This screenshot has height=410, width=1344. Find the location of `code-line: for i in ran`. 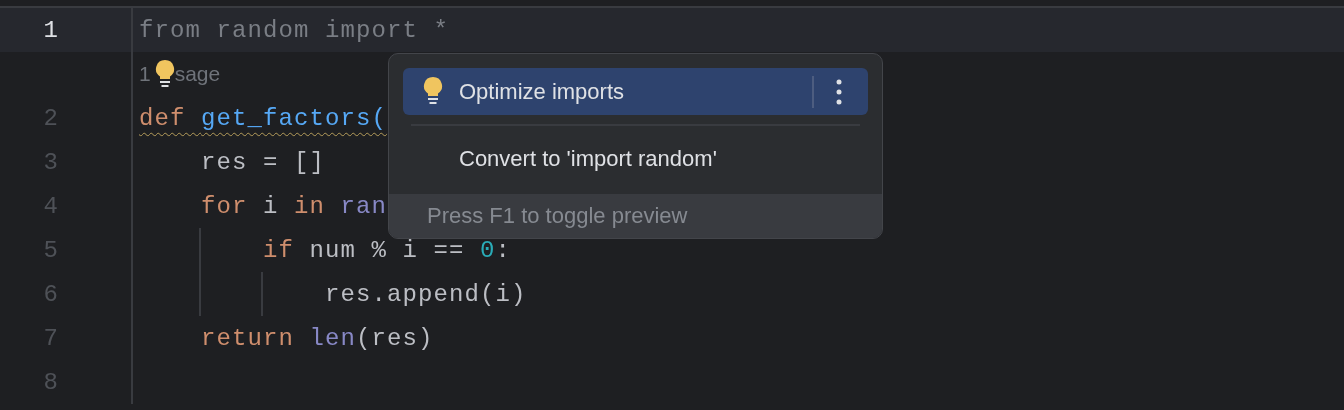

code-line: for i in ran is located at coordinates (294, 206).